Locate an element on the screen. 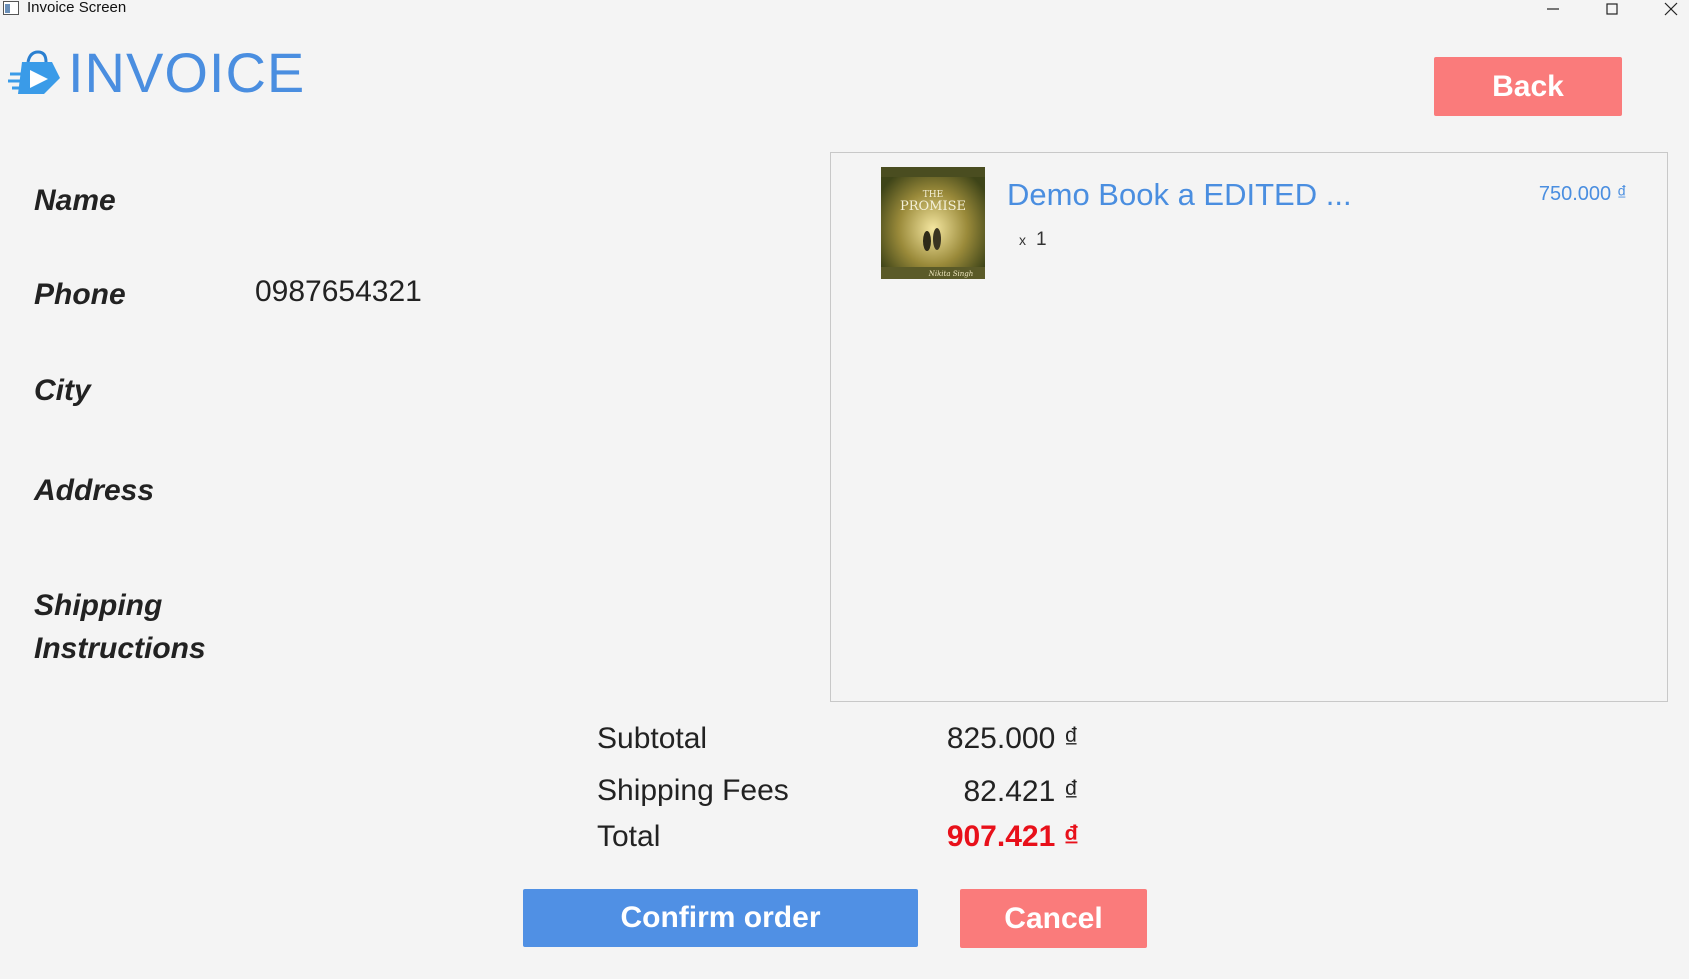  close-icon is located at coordinates (1671, 9).